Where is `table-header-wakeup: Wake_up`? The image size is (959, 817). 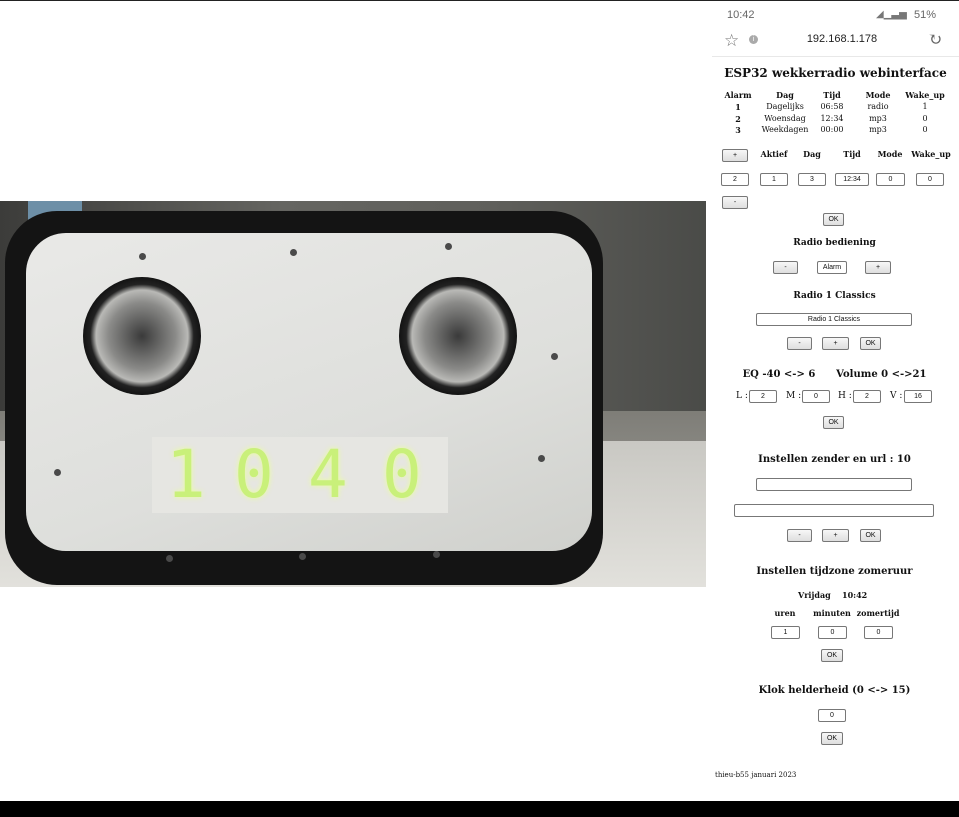 table-header-wakeup: Wake_up is located at coordinates (925, 95).